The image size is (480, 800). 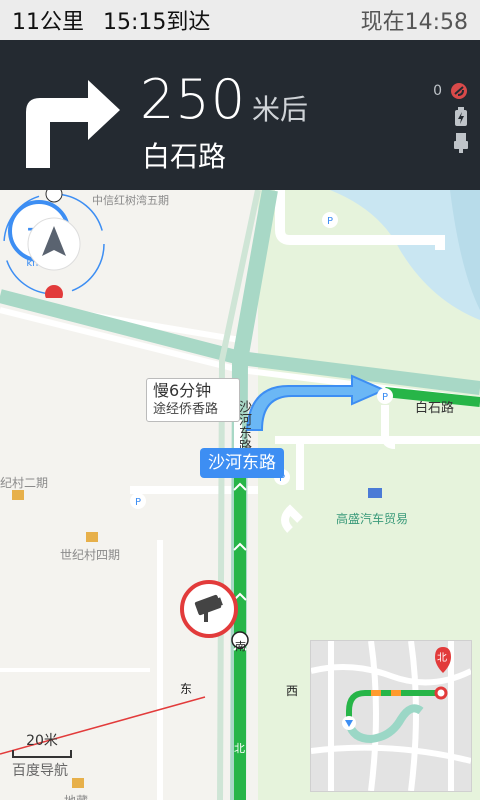 I want to click on map-scale: 20米, so click(x=42, y=744).